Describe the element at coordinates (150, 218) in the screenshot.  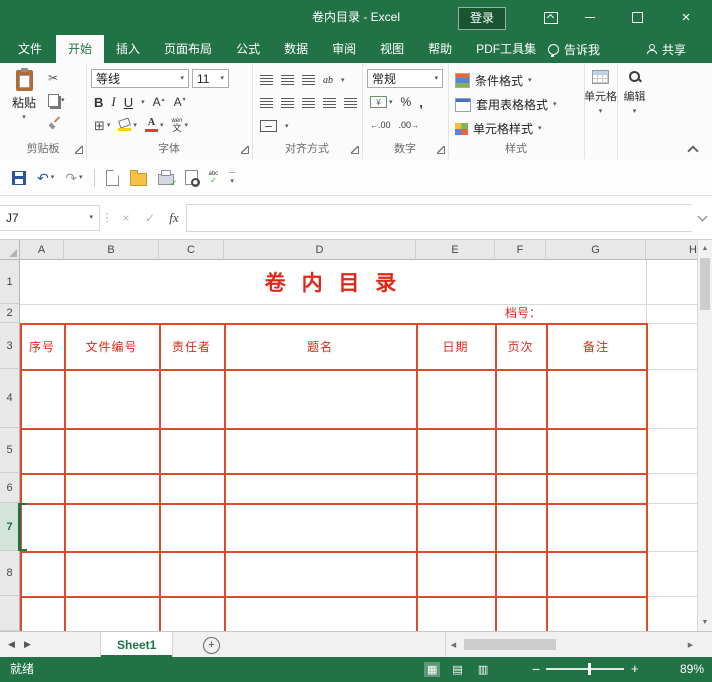
I see `enter-button: ✓` at that location.